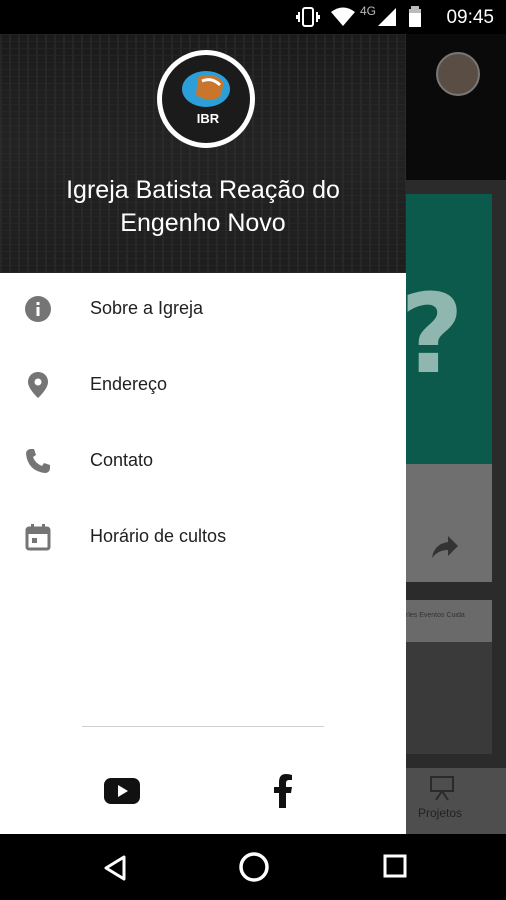  I want to click on signal-icon, so click(387, 17).